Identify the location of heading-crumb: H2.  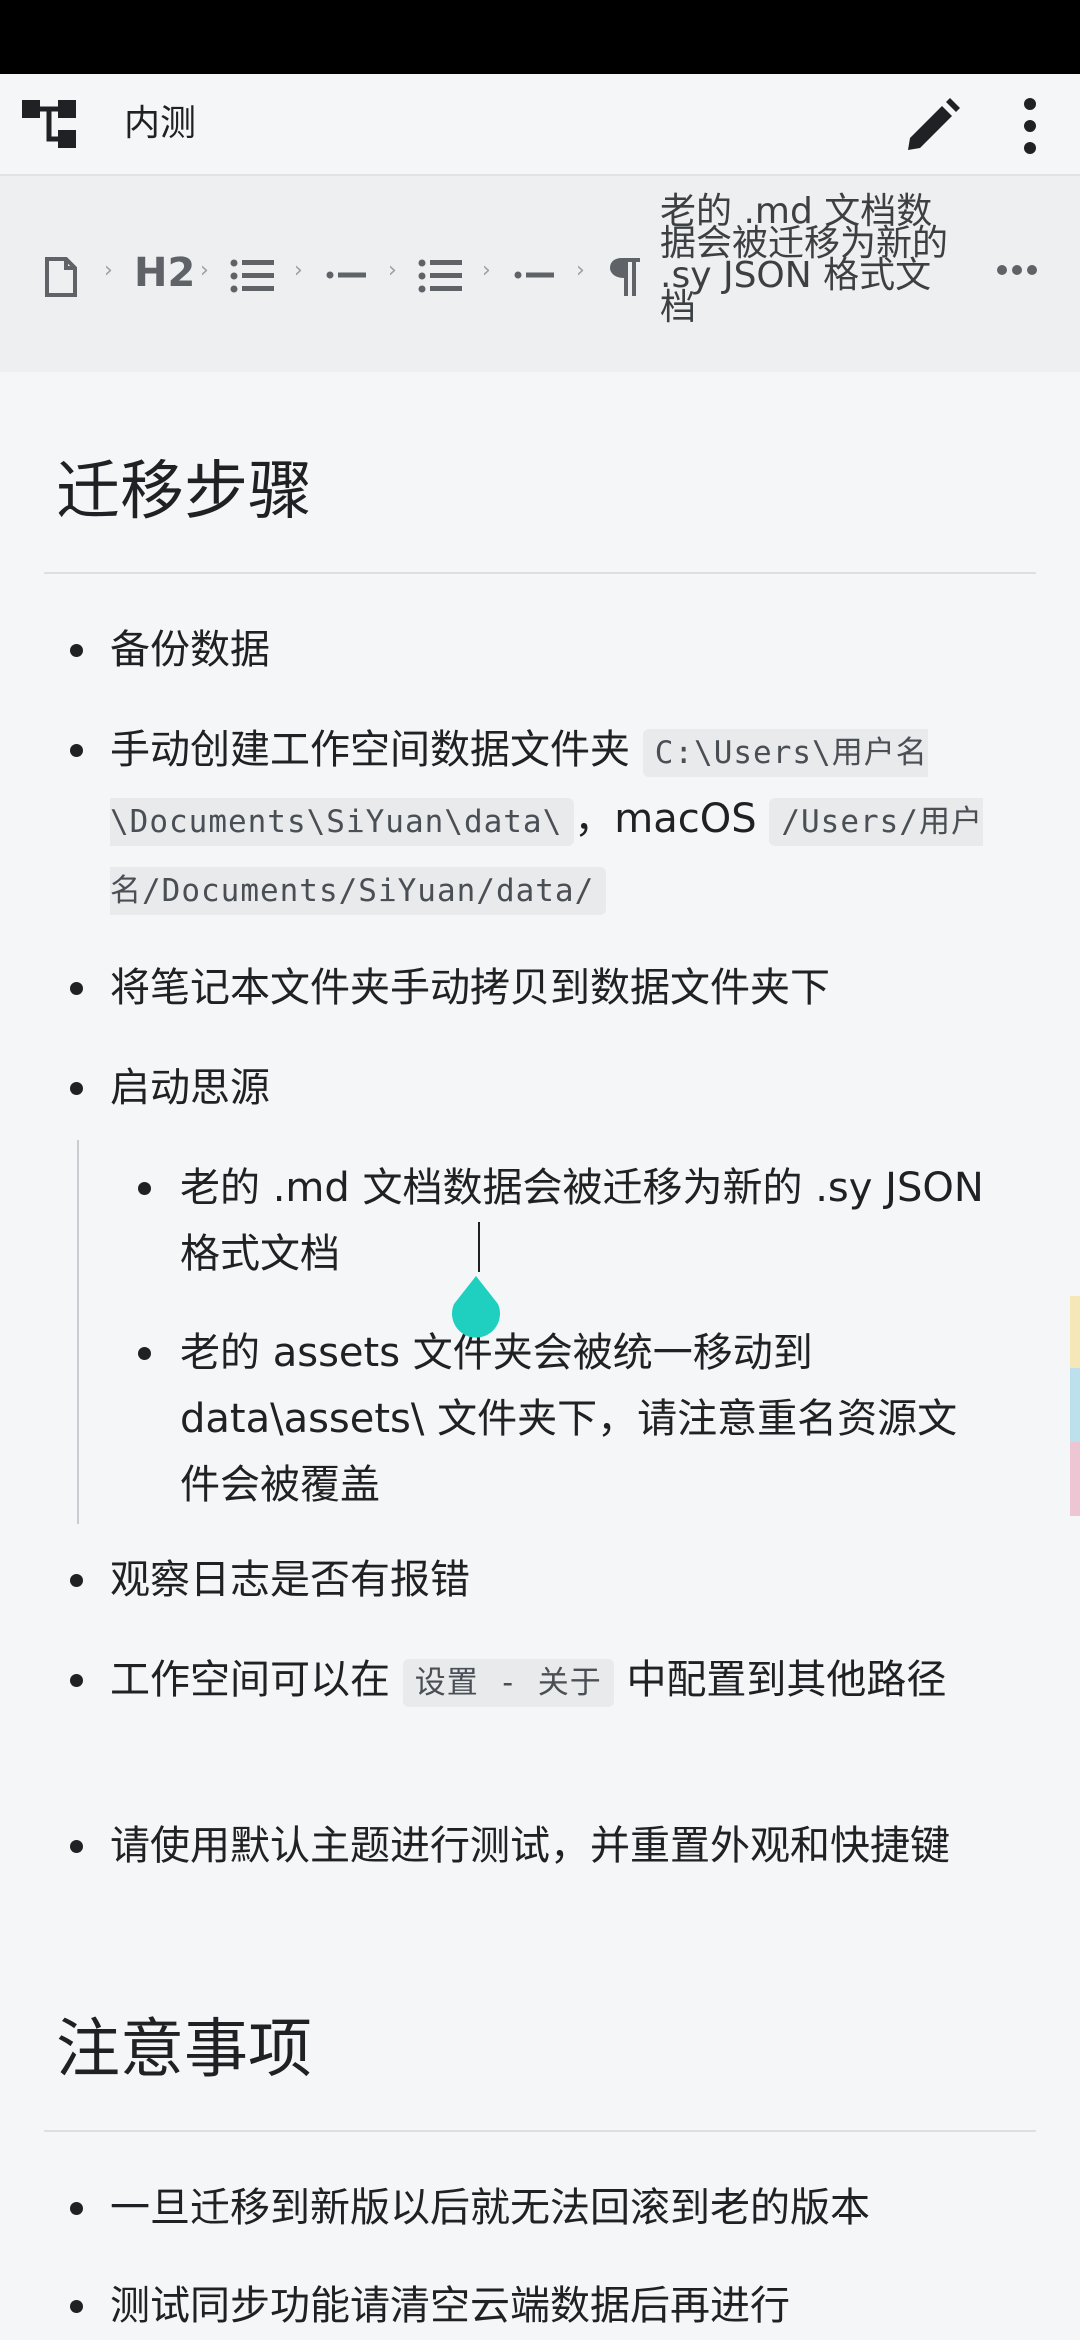
(164, 273).